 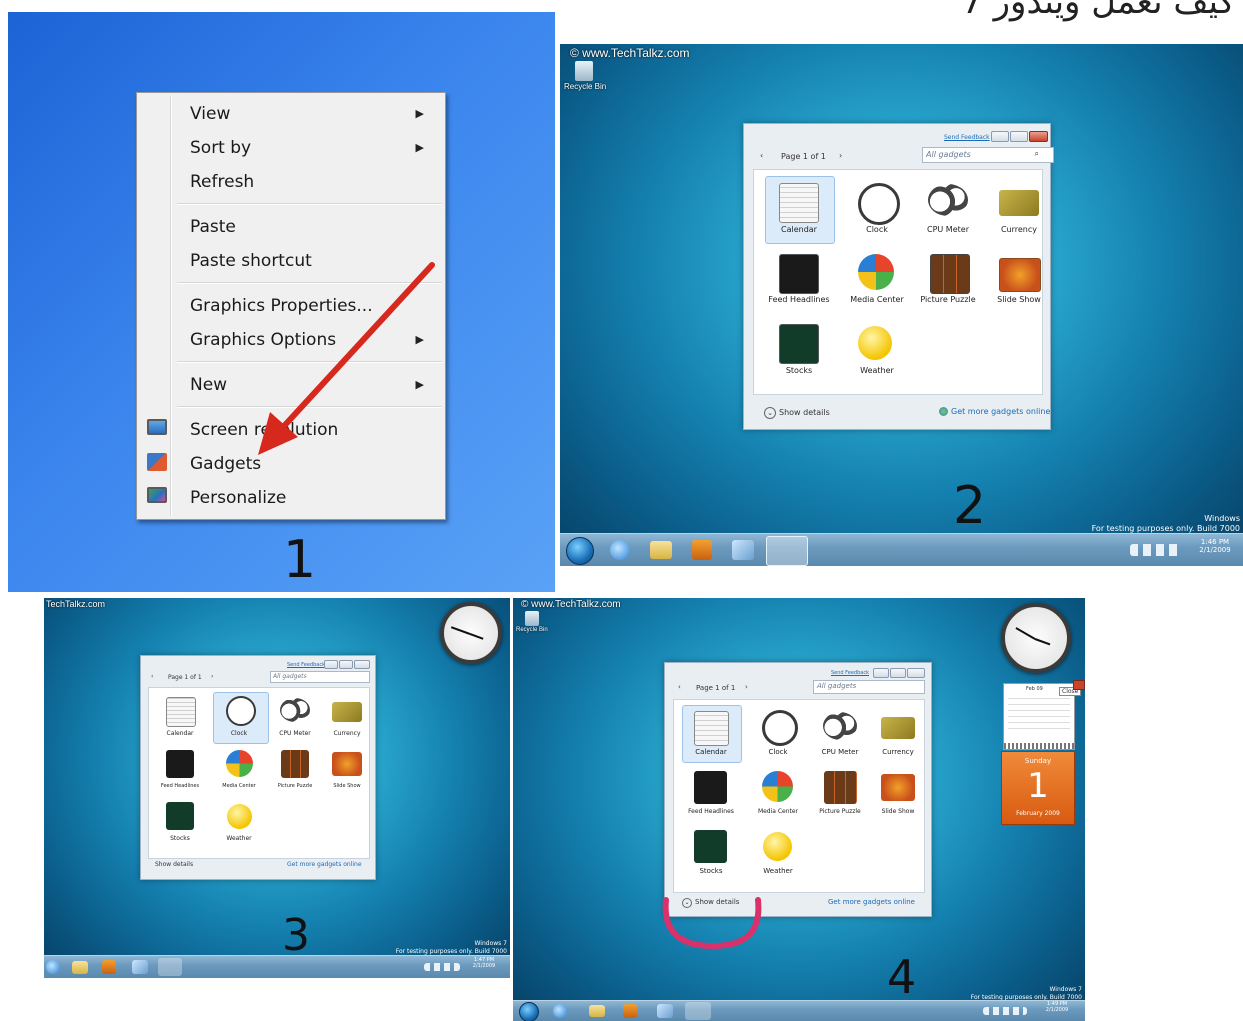 I want to click on gadget-close-button, so click(x=1079, y=685).